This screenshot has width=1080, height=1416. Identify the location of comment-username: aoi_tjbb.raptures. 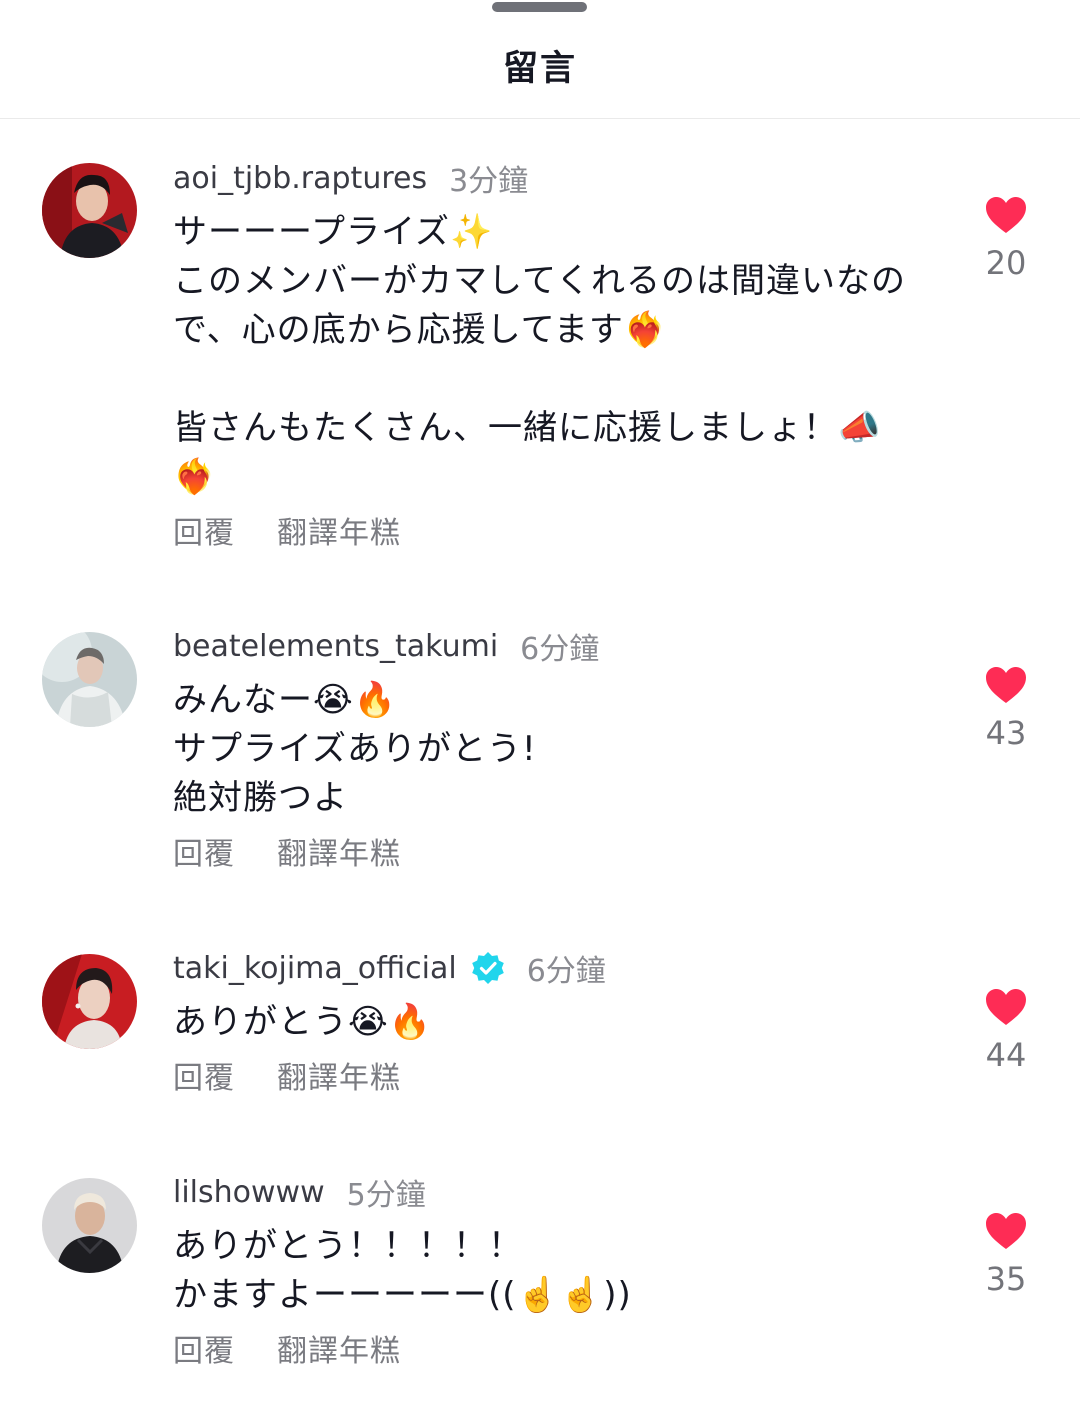
(300, 178).